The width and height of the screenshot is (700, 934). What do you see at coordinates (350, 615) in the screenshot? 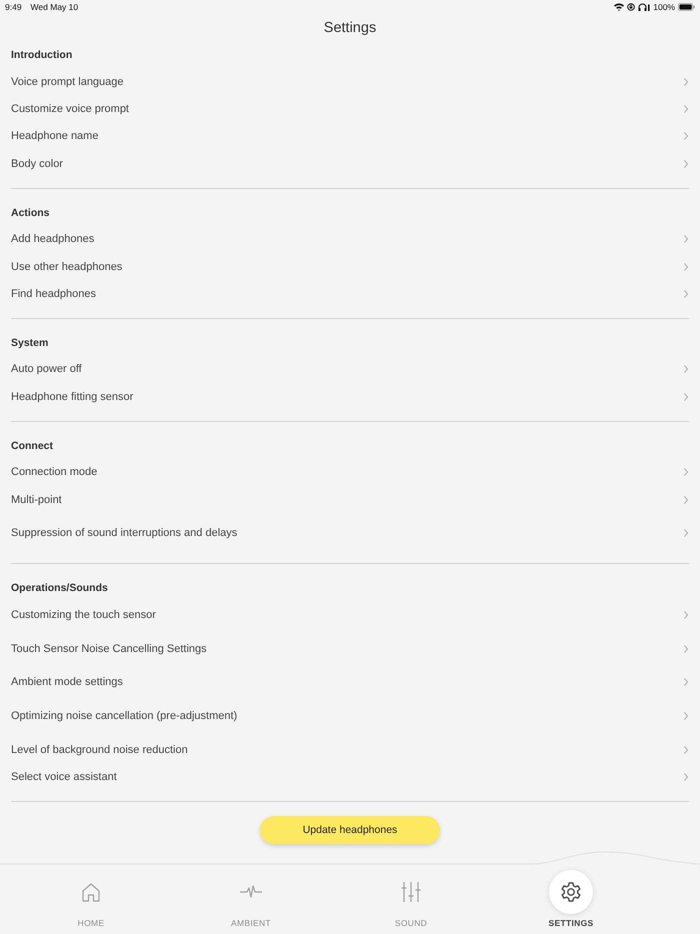
I see `settings-row: Customizing the touch sensor` at bounding box center [350, 615].